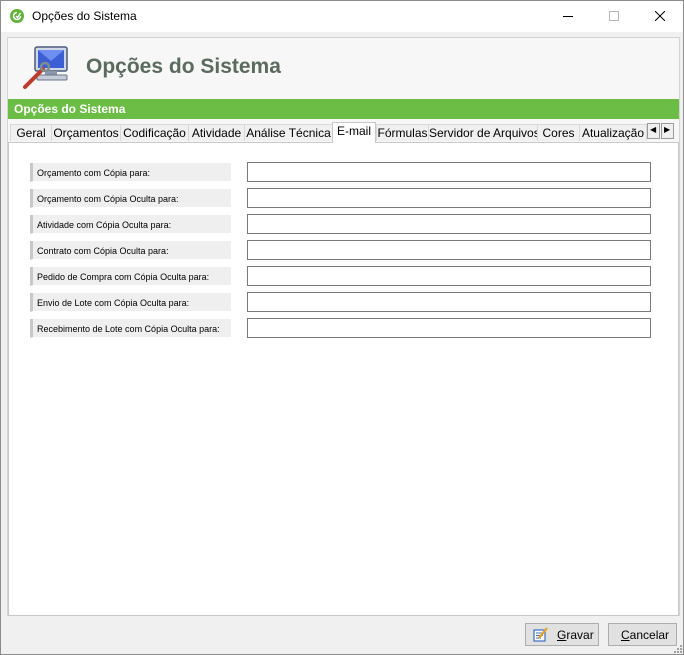 The height and width of the screenshot is (655, 684). I want to click on form-row: Atividade com Cópia Oculta para:, so click(340, 224).